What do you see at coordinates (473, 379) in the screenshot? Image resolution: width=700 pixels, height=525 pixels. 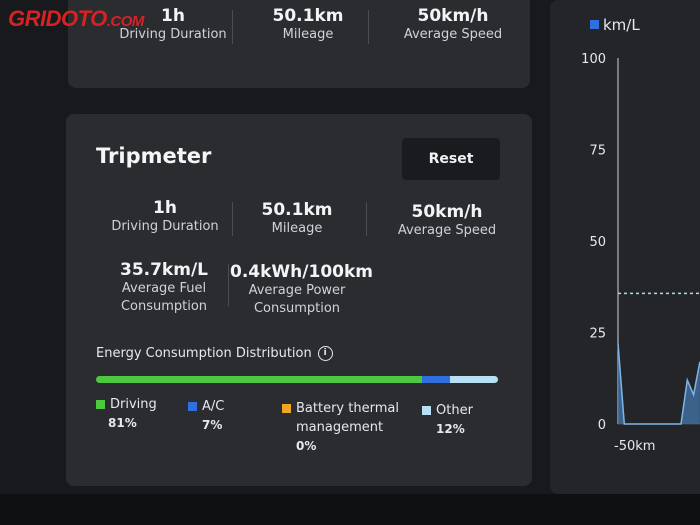 I see `distribution-segment-other` at bounding box center [473, 379].